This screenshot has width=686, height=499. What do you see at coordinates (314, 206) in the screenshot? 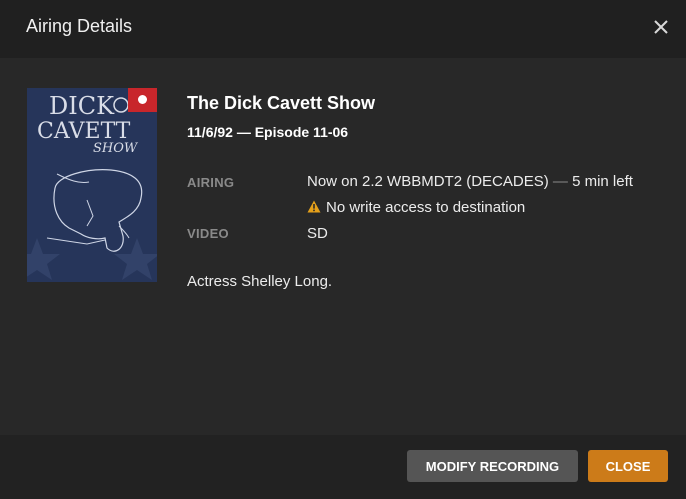
I see `warning-icon` at bounding box center [314, 206].